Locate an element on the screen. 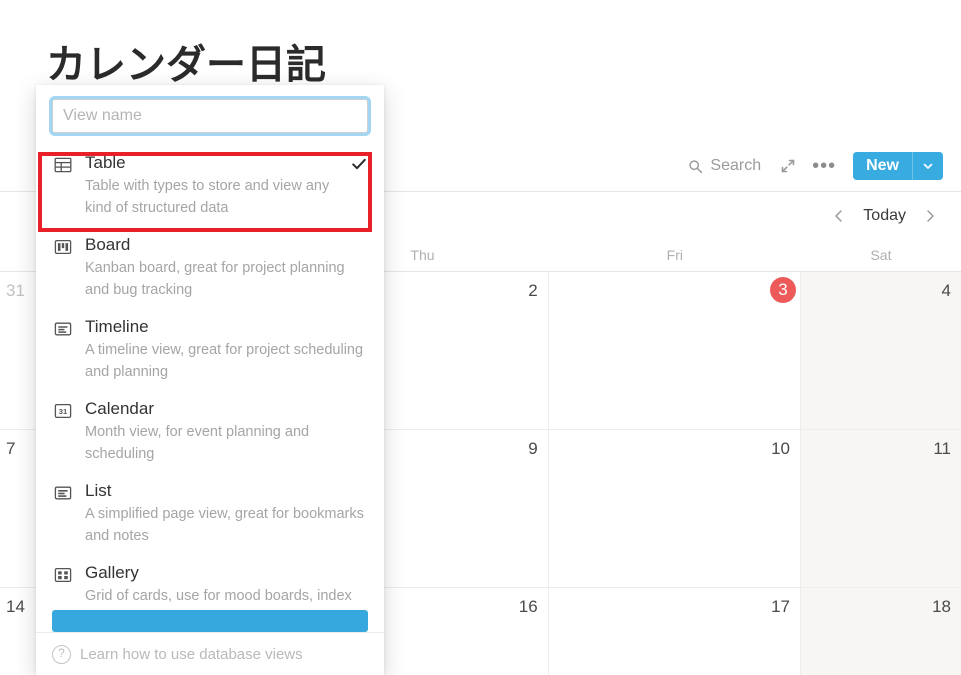 The image size is (961, 675). timeline-icon is located at coordinates (63, 329).